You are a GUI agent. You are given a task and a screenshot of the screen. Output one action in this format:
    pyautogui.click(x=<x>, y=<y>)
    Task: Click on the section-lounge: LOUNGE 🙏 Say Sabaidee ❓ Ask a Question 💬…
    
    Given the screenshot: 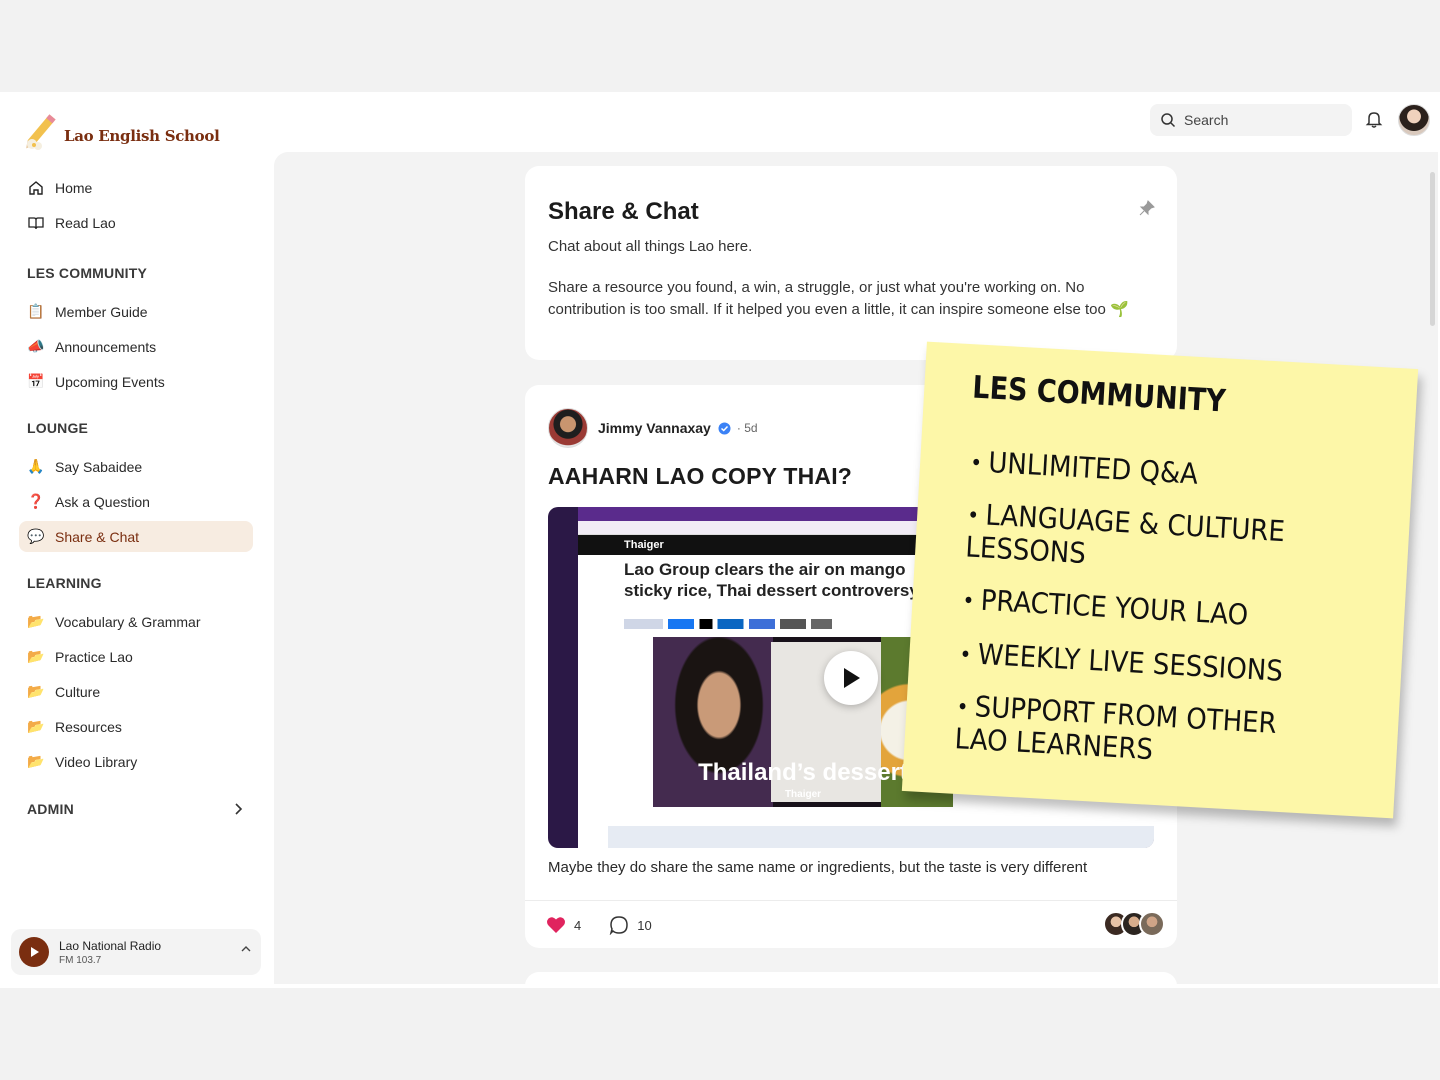 What is the action you would take?
    pyautogui.click(x=136, y=486)
    